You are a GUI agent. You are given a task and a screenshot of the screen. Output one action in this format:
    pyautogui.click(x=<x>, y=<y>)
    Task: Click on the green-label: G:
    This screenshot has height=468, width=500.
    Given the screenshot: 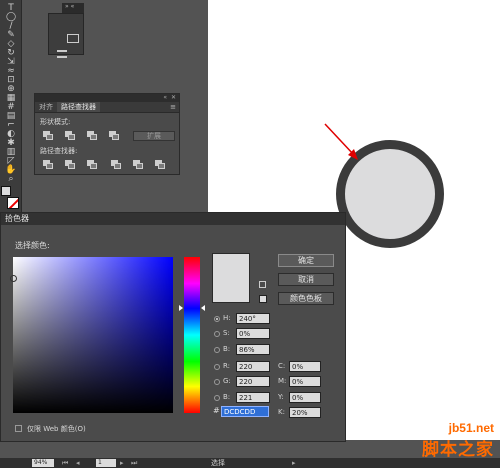 What is the action you would take?
    pyautogui.click(x=227, y=381)
    